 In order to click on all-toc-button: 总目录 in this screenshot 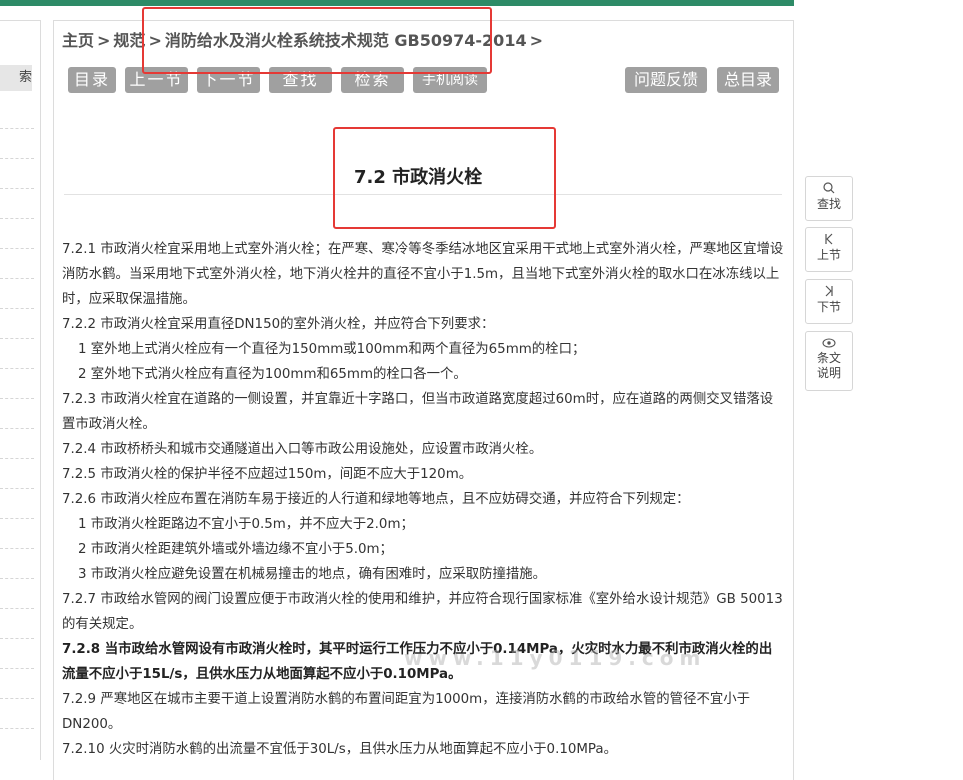, I will do `click(748, 80)`.